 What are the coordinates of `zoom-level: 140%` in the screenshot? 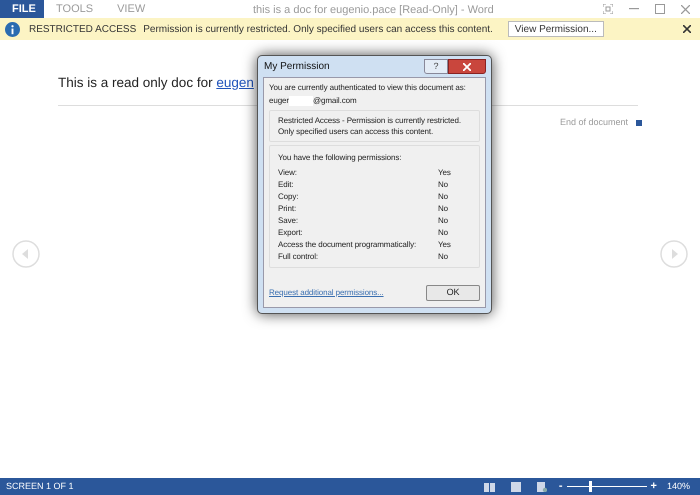 It's located at (678, 486).